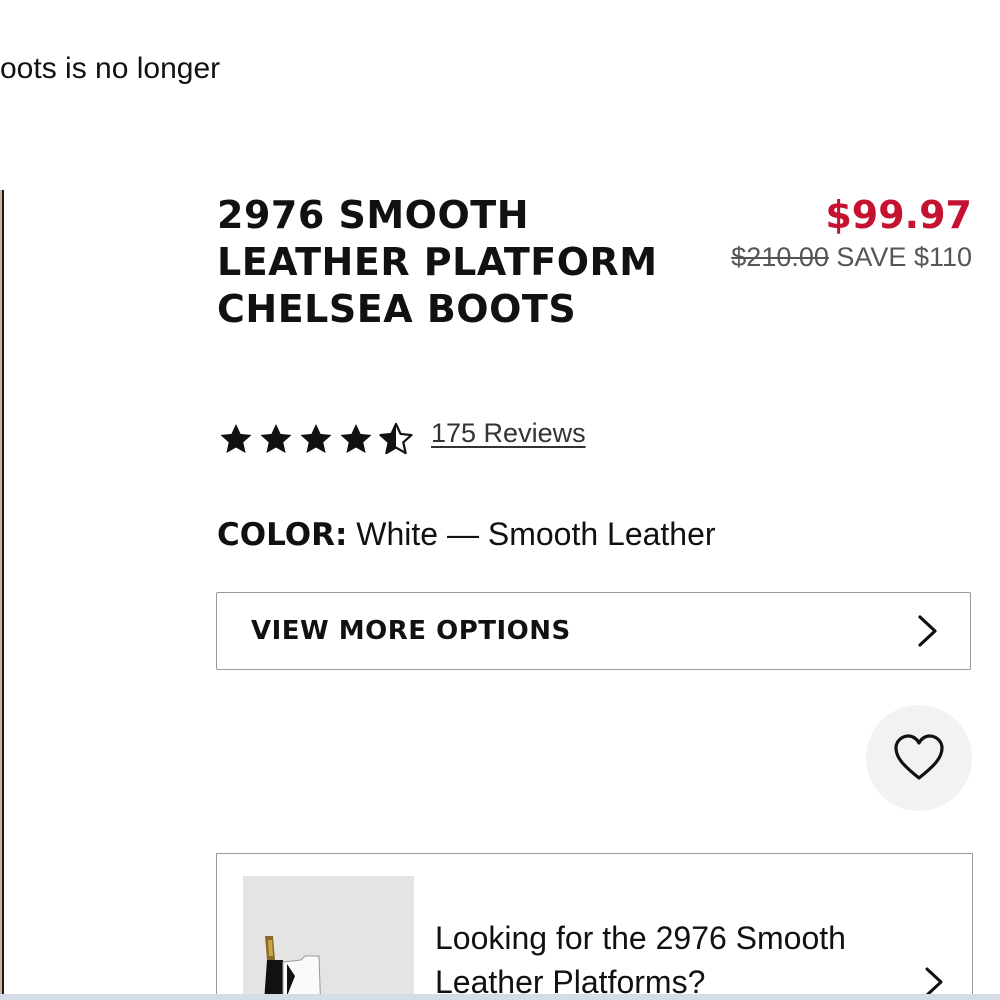  I want to click on heart-icon, so click(919, 757).